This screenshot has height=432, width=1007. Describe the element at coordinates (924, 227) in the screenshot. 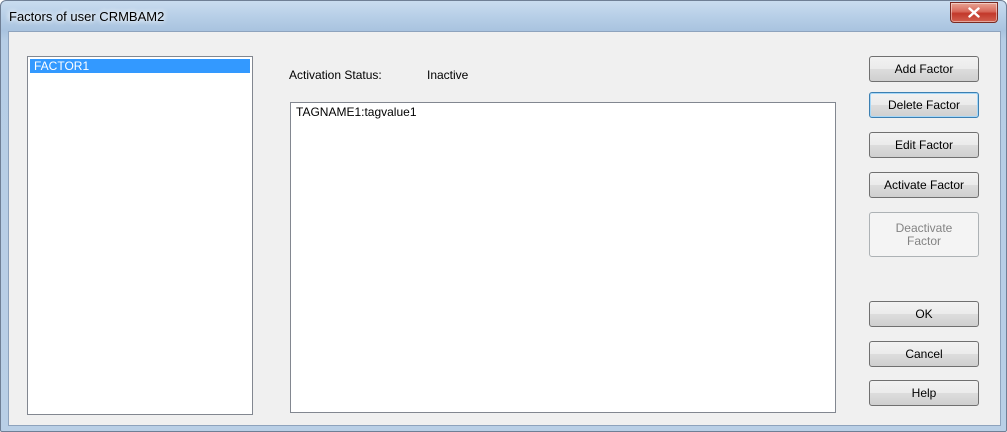

I see `deactivate-factor-label-line1: Deactivate` at that location.